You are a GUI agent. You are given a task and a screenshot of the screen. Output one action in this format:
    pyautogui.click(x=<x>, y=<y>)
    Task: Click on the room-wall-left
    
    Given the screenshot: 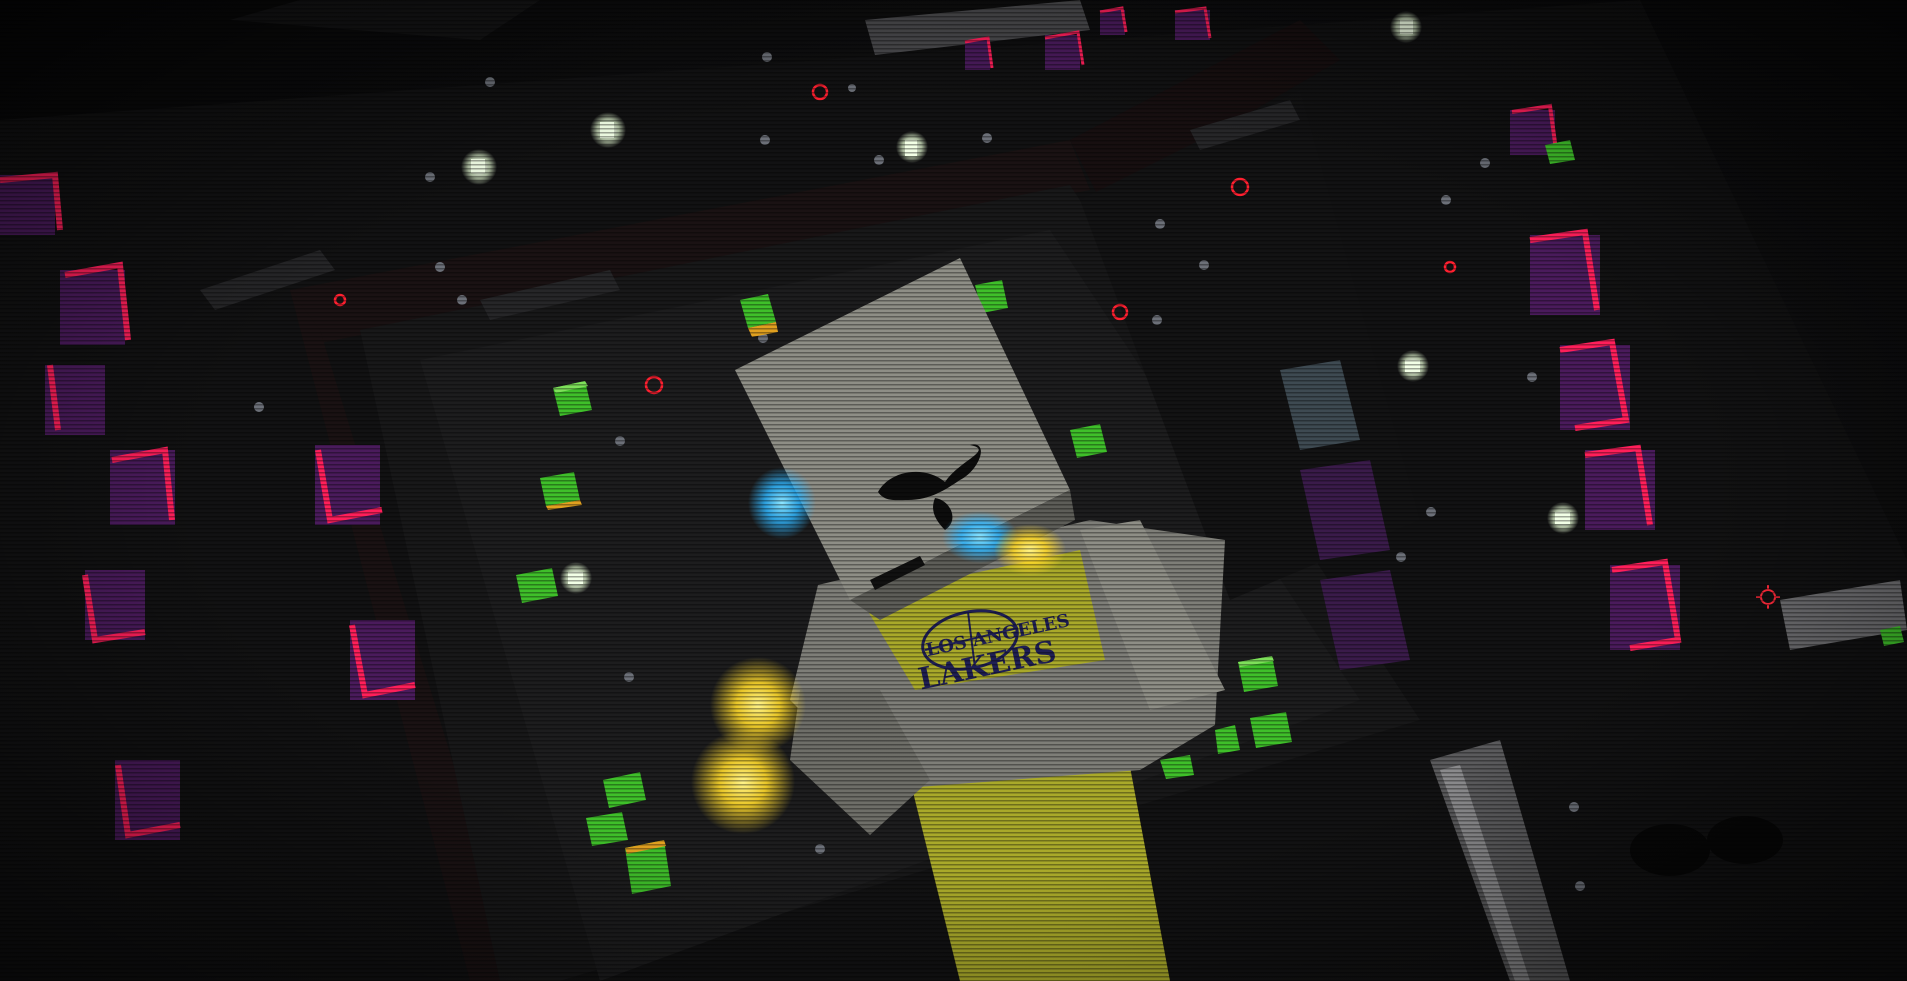 What is the action you would take?
    pyautogui.click(x=385, y=20)
    